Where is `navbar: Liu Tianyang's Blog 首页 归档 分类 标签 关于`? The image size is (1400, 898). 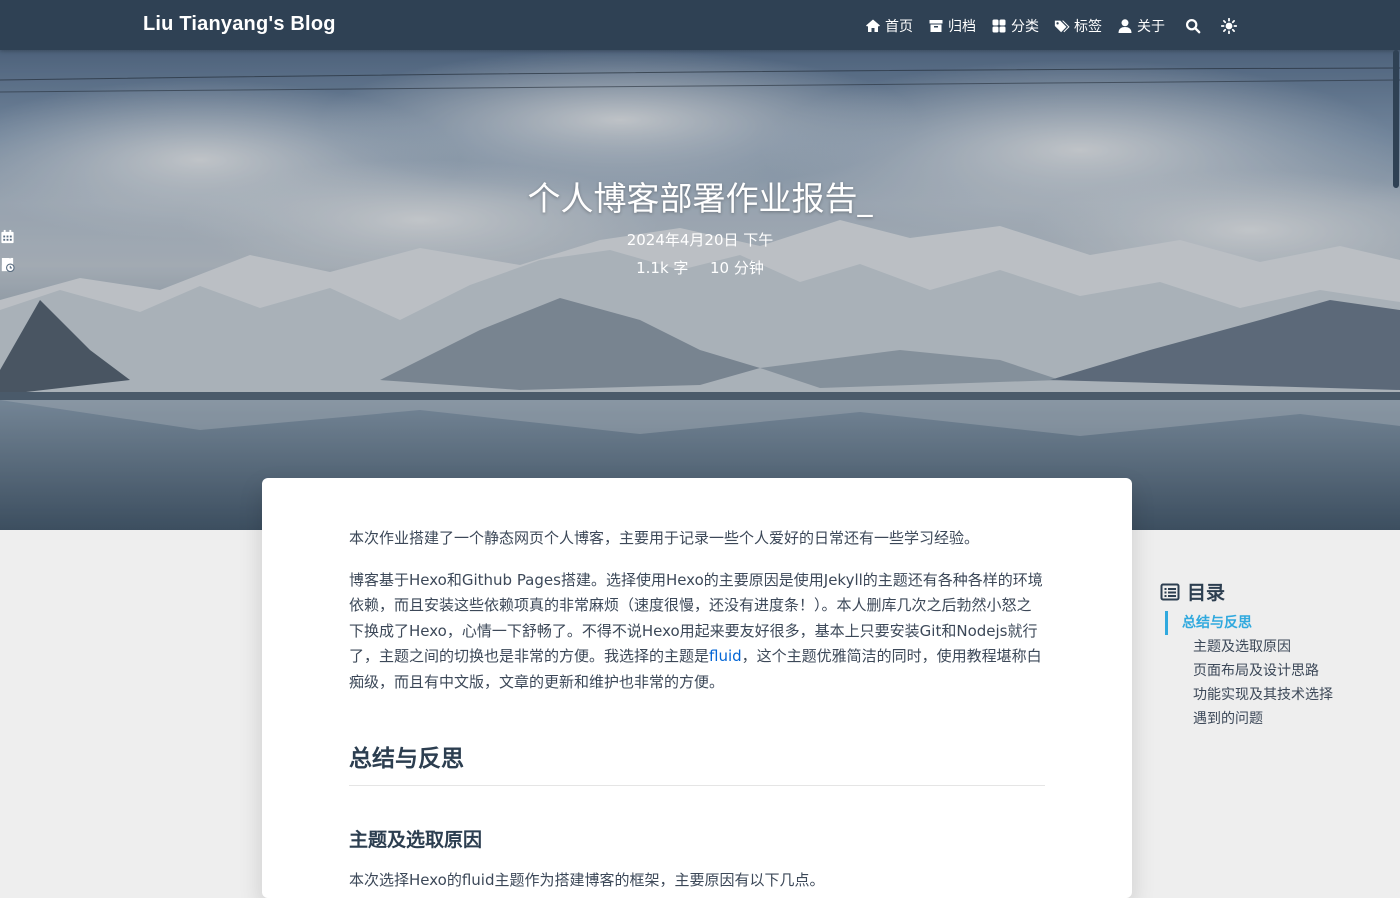 navbar: Liu Tianyang's Blog 首页 归档 分类 标签 关于 is located at coordinates (700, 25).